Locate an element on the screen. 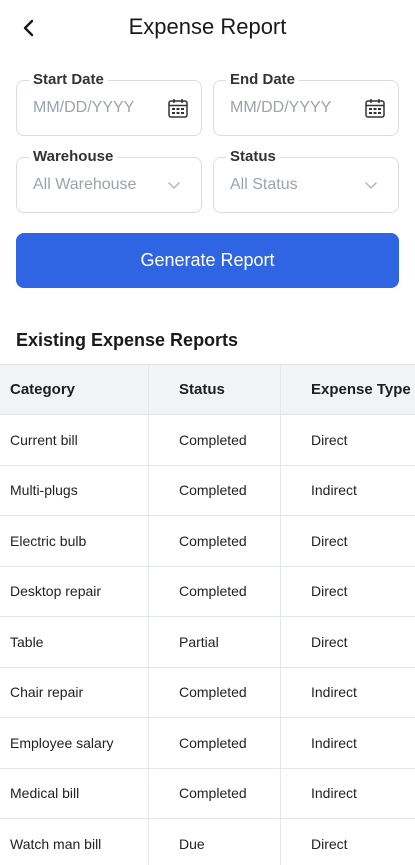 The height and width of the screenshot is (865, 415). cell-status: Due is located at coordinates (215, 842).